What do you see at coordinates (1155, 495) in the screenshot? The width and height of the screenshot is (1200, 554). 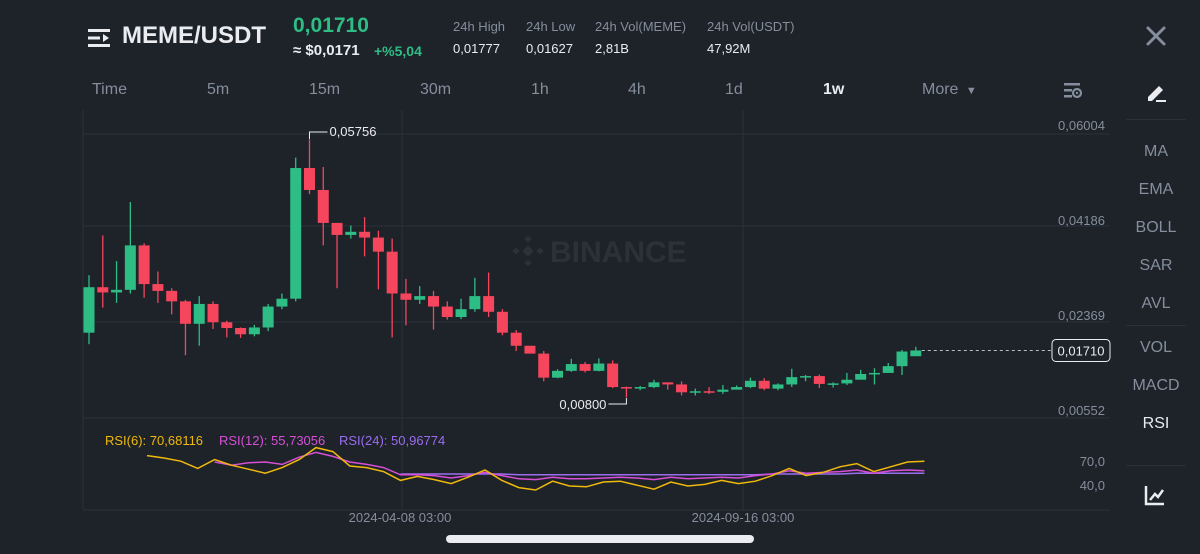 I see `chart-analysis-icon` at bounding box center [1155, 495].